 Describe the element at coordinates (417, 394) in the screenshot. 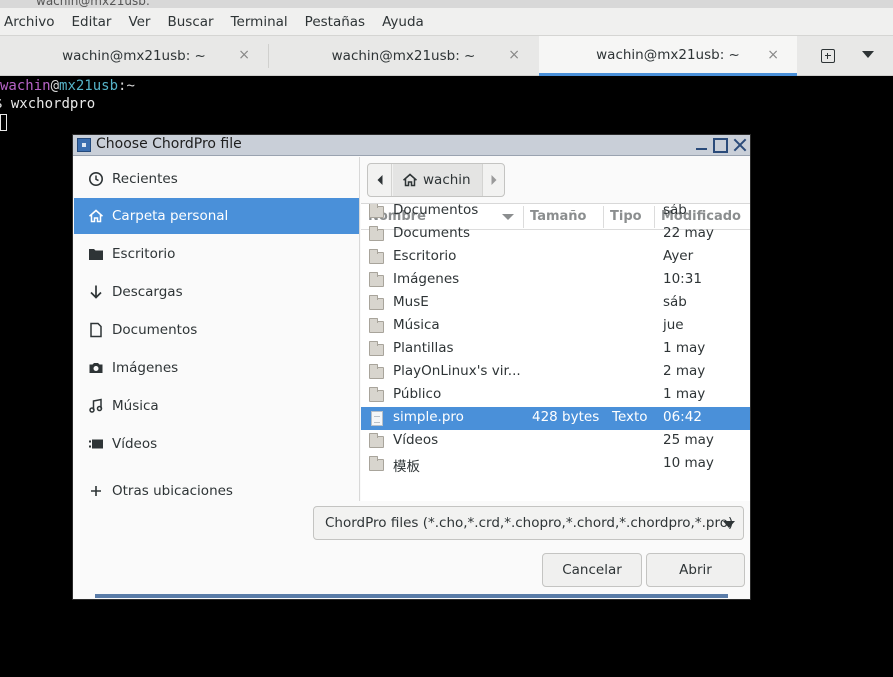

I see `file-name: Público` at that location.